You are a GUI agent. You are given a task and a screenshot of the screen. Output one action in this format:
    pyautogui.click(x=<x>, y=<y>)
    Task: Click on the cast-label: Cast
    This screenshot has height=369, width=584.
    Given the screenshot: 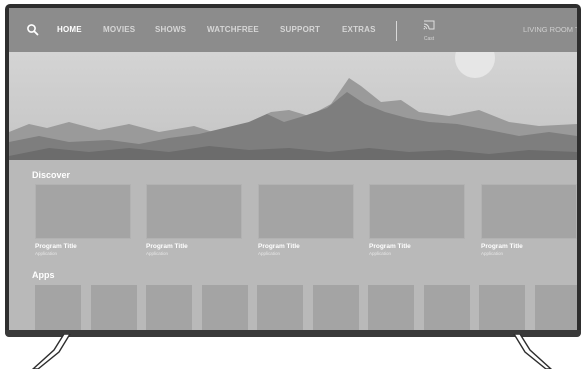 What is the action you would take?
    pyautogui.click(x=429, y=39)
    